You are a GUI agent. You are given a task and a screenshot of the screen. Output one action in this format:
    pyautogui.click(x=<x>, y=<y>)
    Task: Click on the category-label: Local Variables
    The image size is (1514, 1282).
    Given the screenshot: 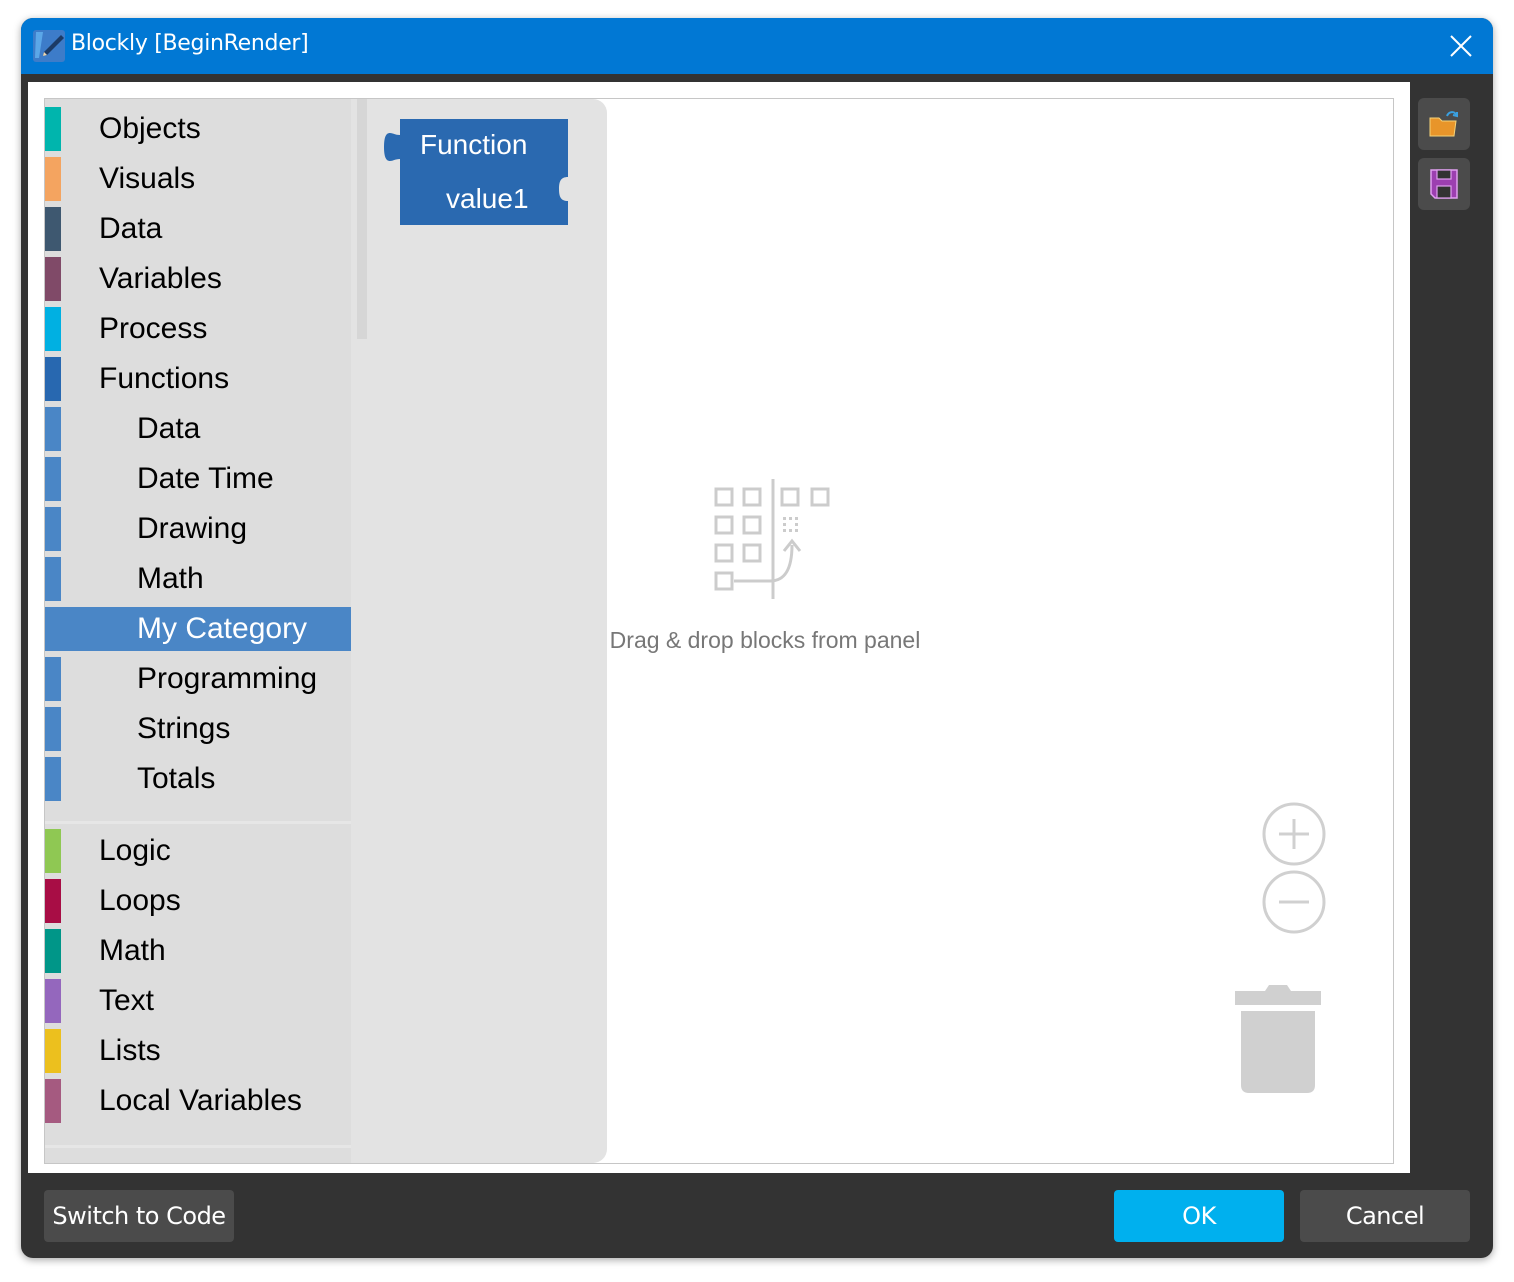 What is the action you would take?
    pyautogui.click(x=200, y=1100)
    